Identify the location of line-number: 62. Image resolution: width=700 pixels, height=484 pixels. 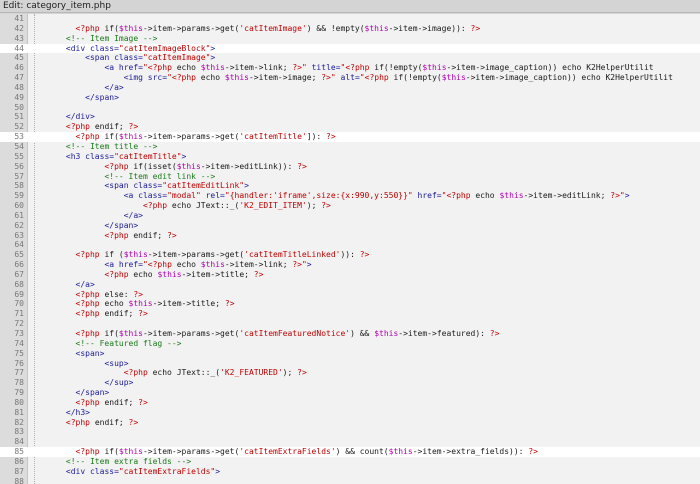
(19, 225).